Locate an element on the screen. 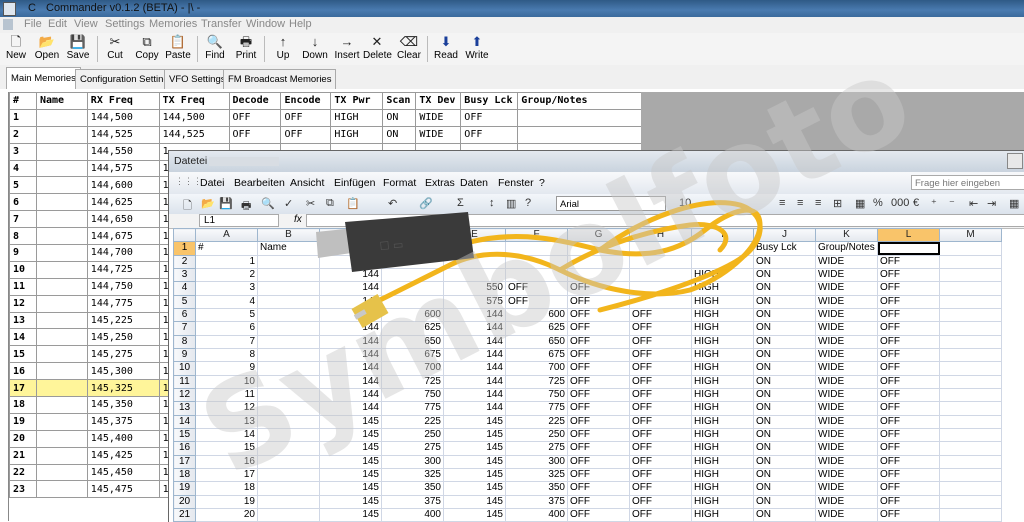 The width and height of the screenshot is (1024, 522). excel-menu-extras: Extras is located at coordinates (440, 183).